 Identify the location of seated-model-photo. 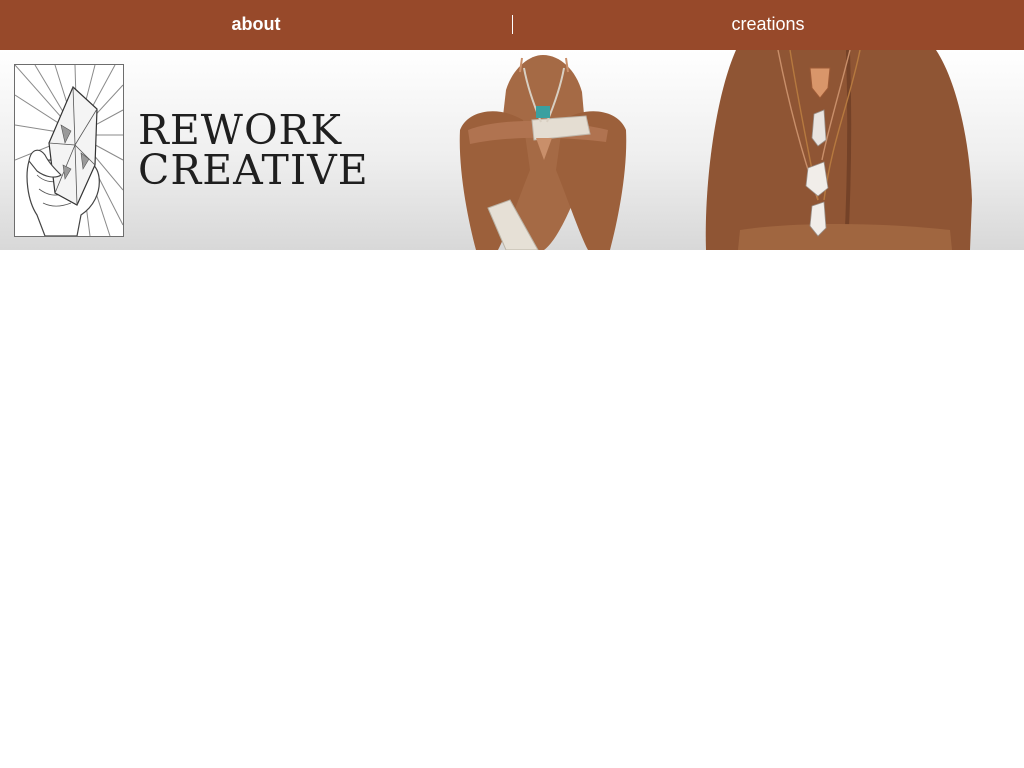
(543, 150).